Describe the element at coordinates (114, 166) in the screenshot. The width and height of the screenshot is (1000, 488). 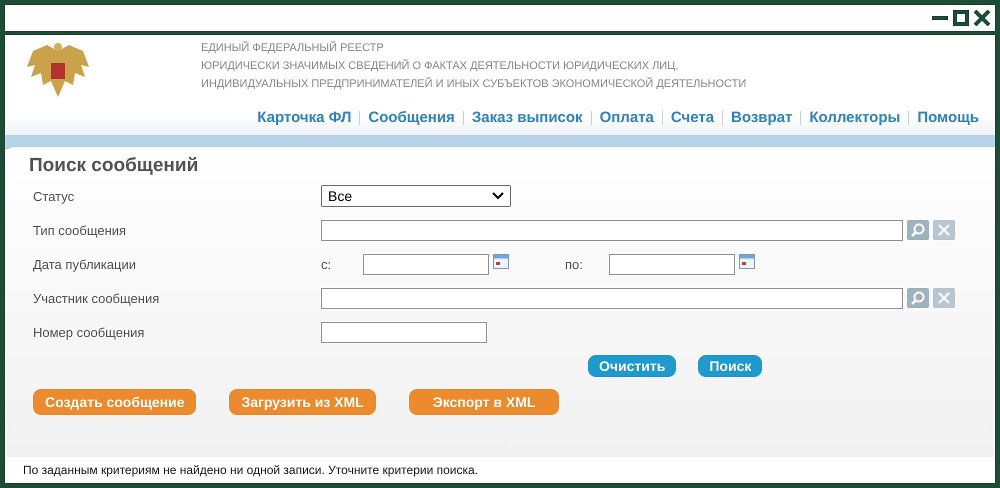
I see `form-title: Поиск сообщений` at that location.